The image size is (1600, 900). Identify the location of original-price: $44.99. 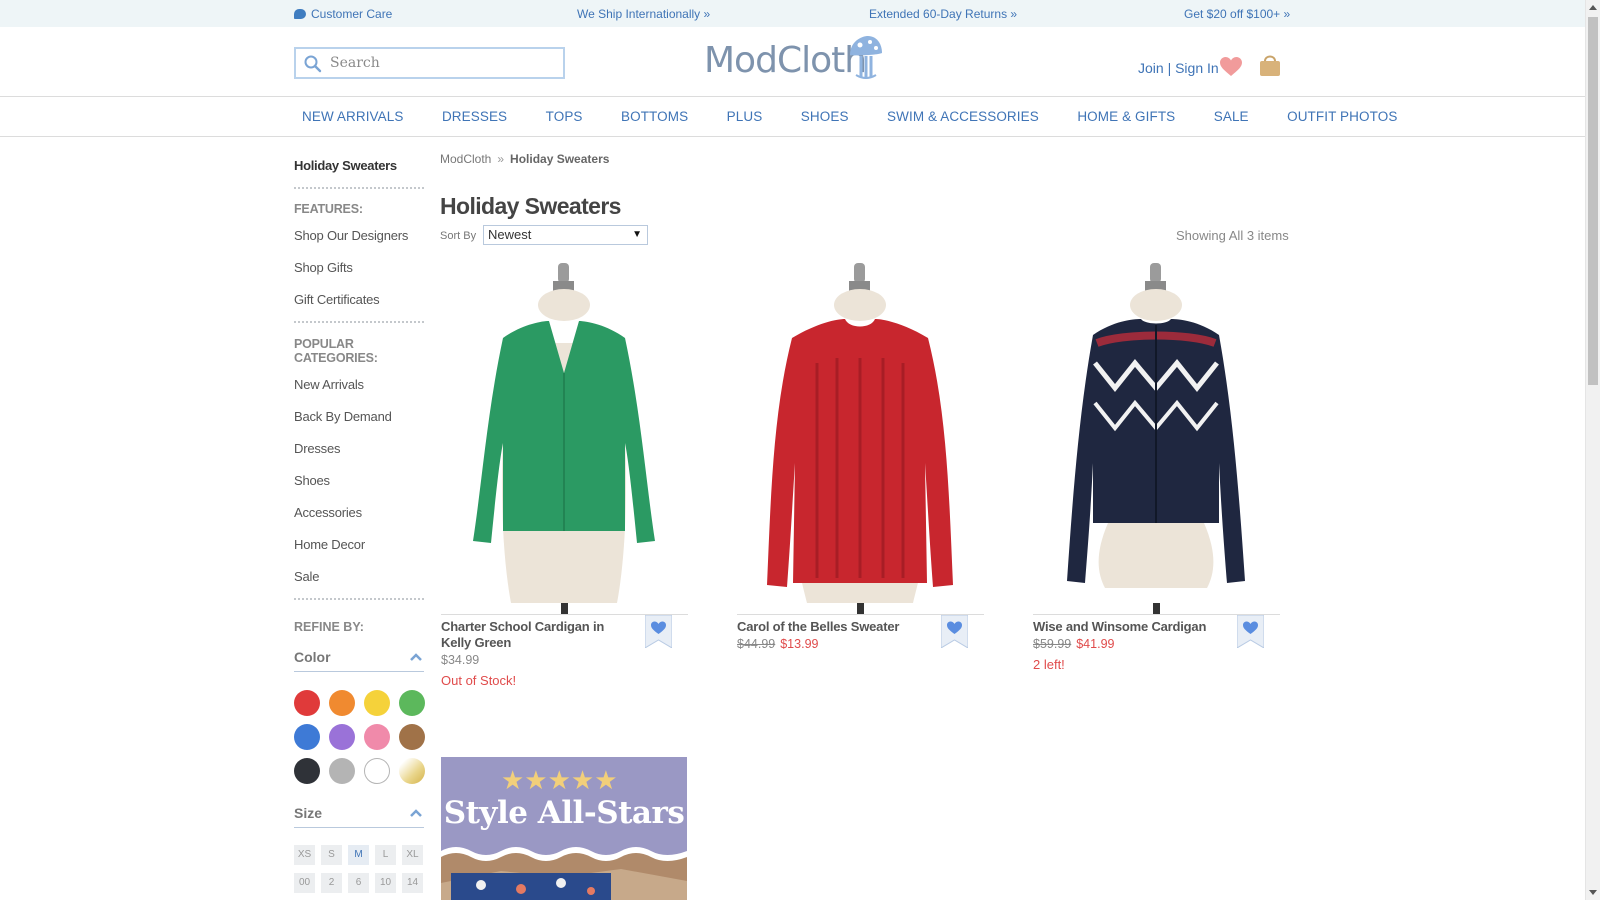
(756, 644).